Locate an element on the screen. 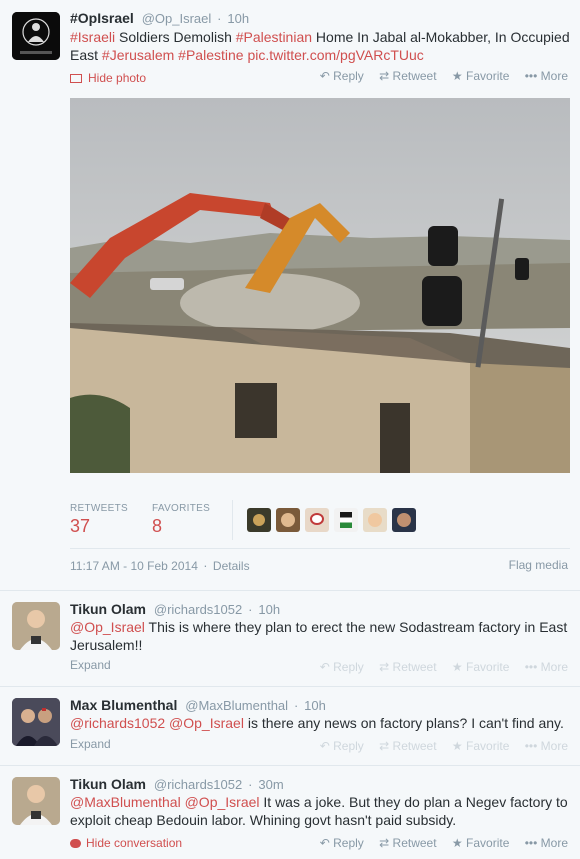 This screenshot has width=580, height=859. tweet-time: 30m is located at coordinates (270, 784).